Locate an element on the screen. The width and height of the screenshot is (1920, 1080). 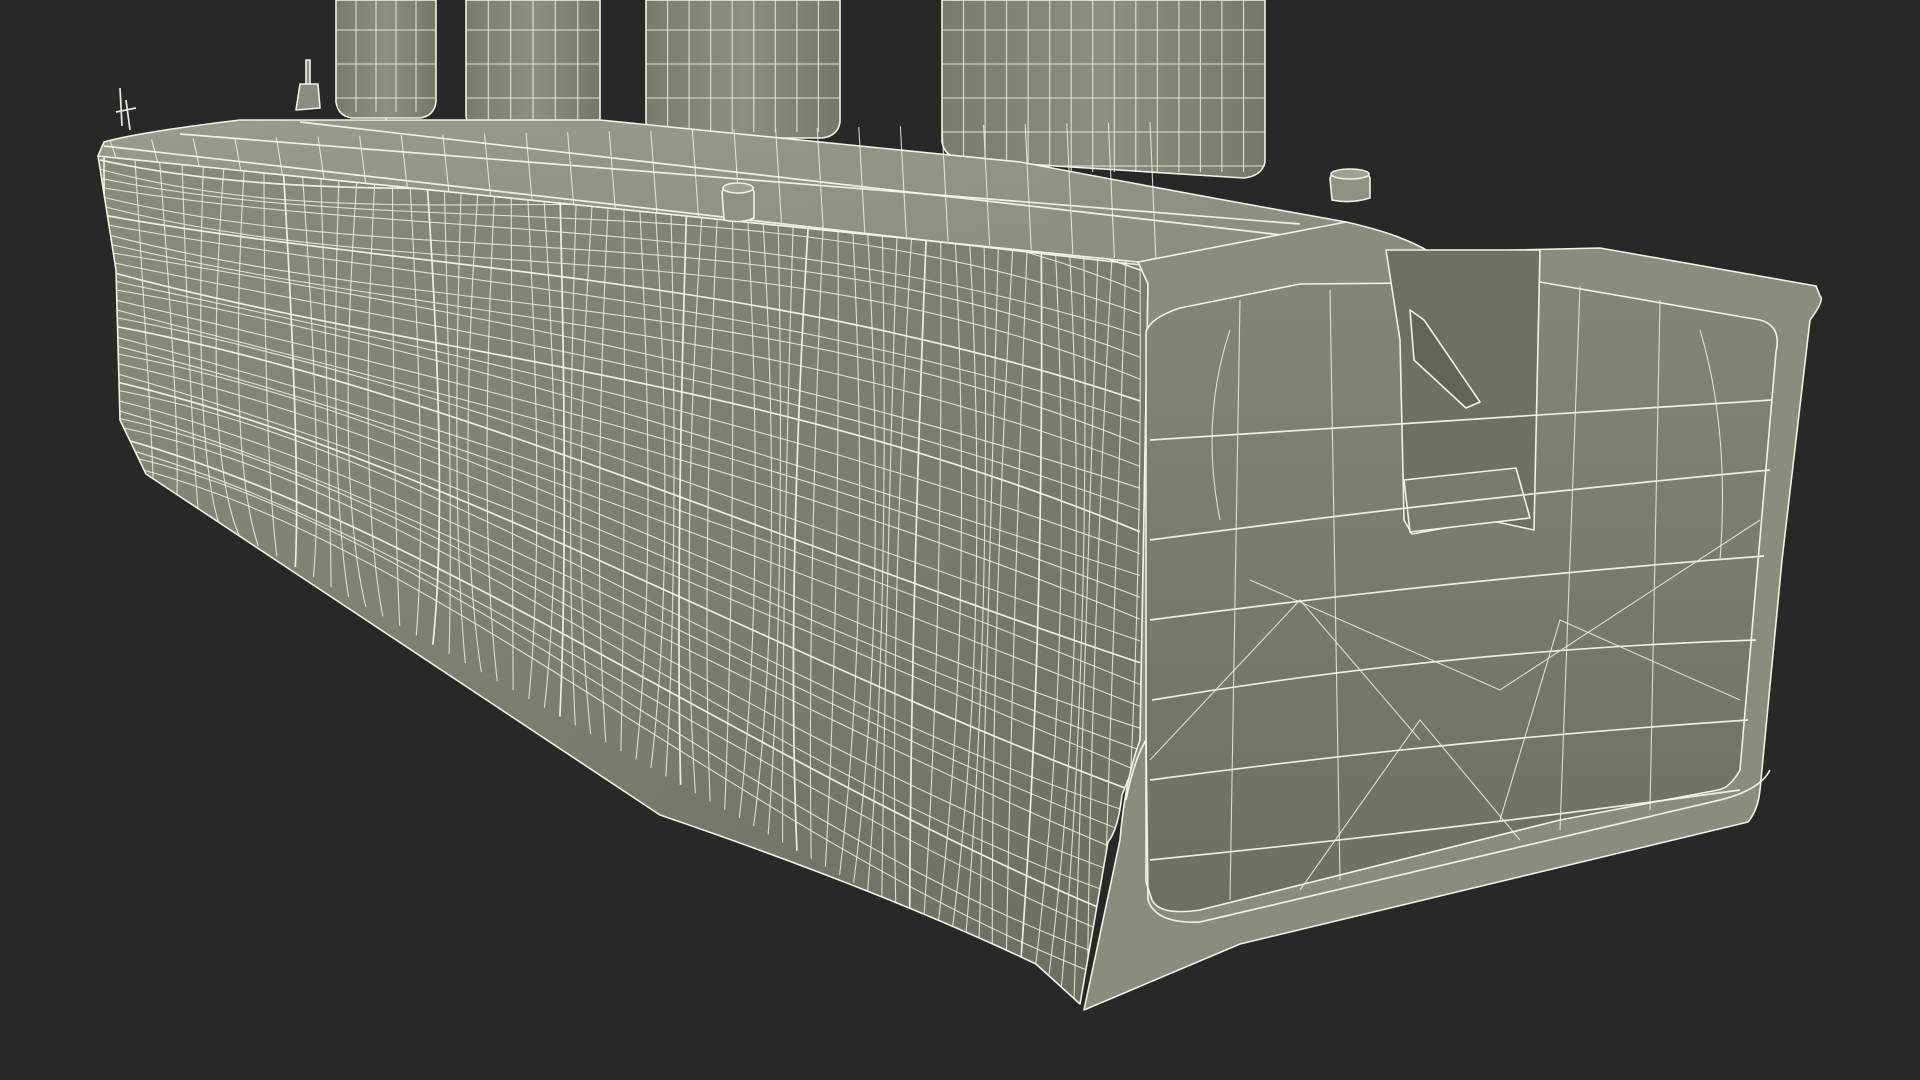
bow-rail is located at coordinates (126, 109).